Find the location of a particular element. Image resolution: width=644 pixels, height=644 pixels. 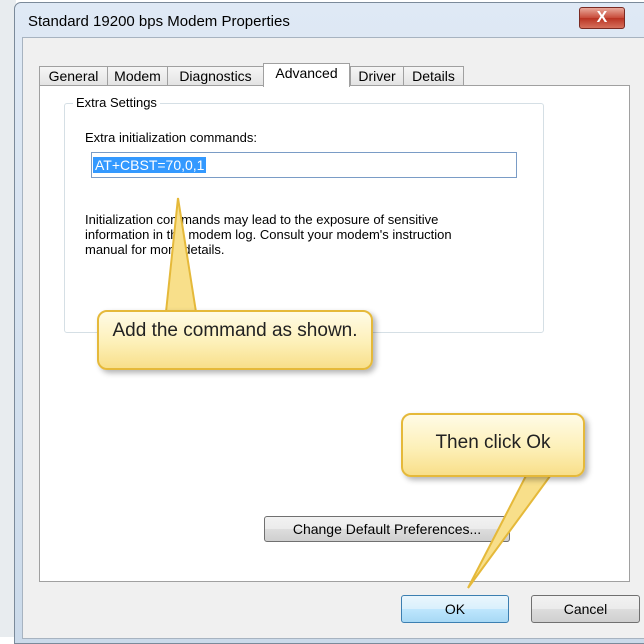

tab-details: Details is located at coordinates (433, 76).